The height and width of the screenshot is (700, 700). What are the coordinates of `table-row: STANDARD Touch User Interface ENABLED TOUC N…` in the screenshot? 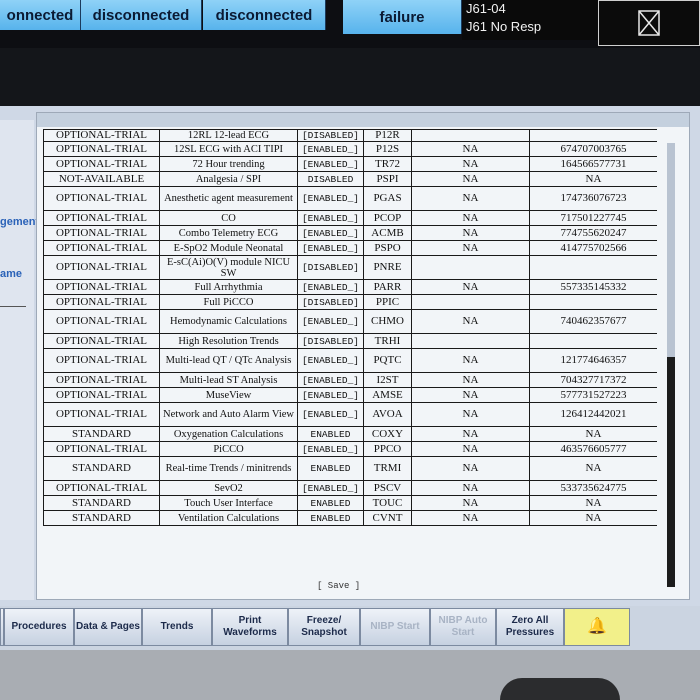 It's located at (350, 503).